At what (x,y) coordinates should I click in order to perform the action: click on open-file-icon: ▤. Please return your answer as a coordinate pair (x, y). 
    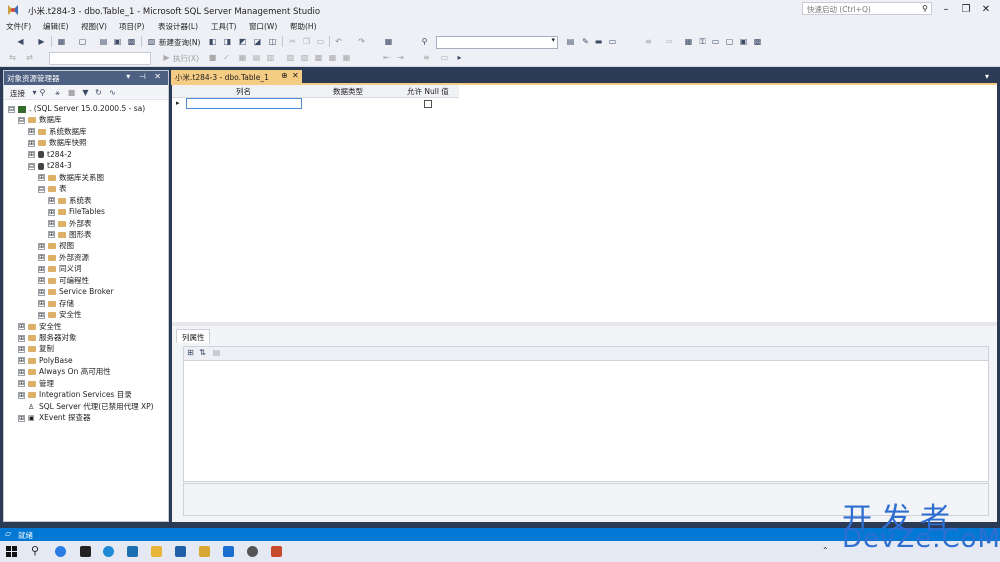
    Looking at the image, I should click on (103, 41).